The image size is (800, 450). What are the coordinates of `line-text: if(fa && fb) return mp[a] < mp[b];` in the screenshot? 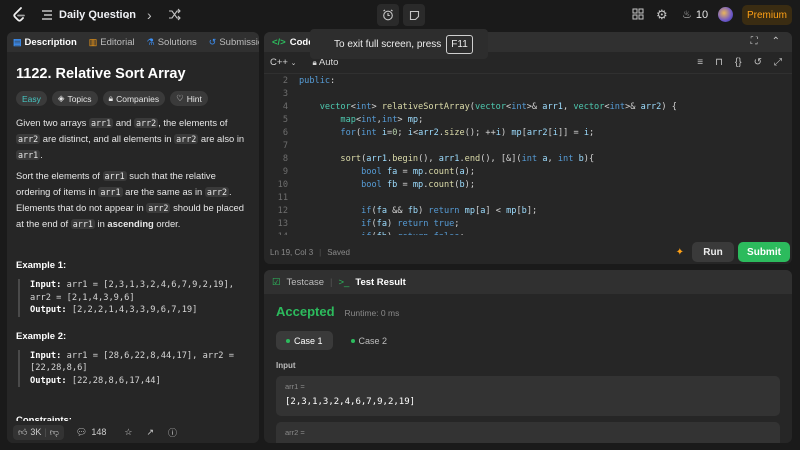 It's located at (449, 211).